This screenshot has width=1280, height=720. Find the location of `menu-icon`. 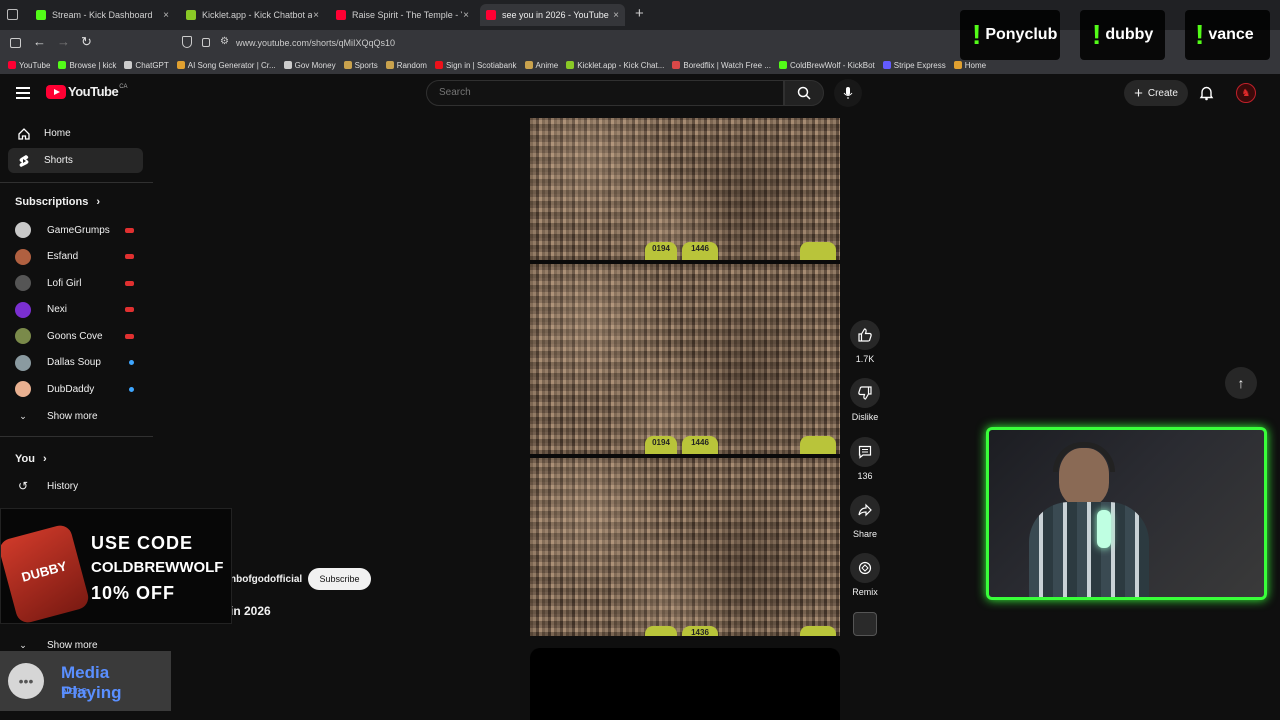

menu-icon is located at coordinates (23, 93).